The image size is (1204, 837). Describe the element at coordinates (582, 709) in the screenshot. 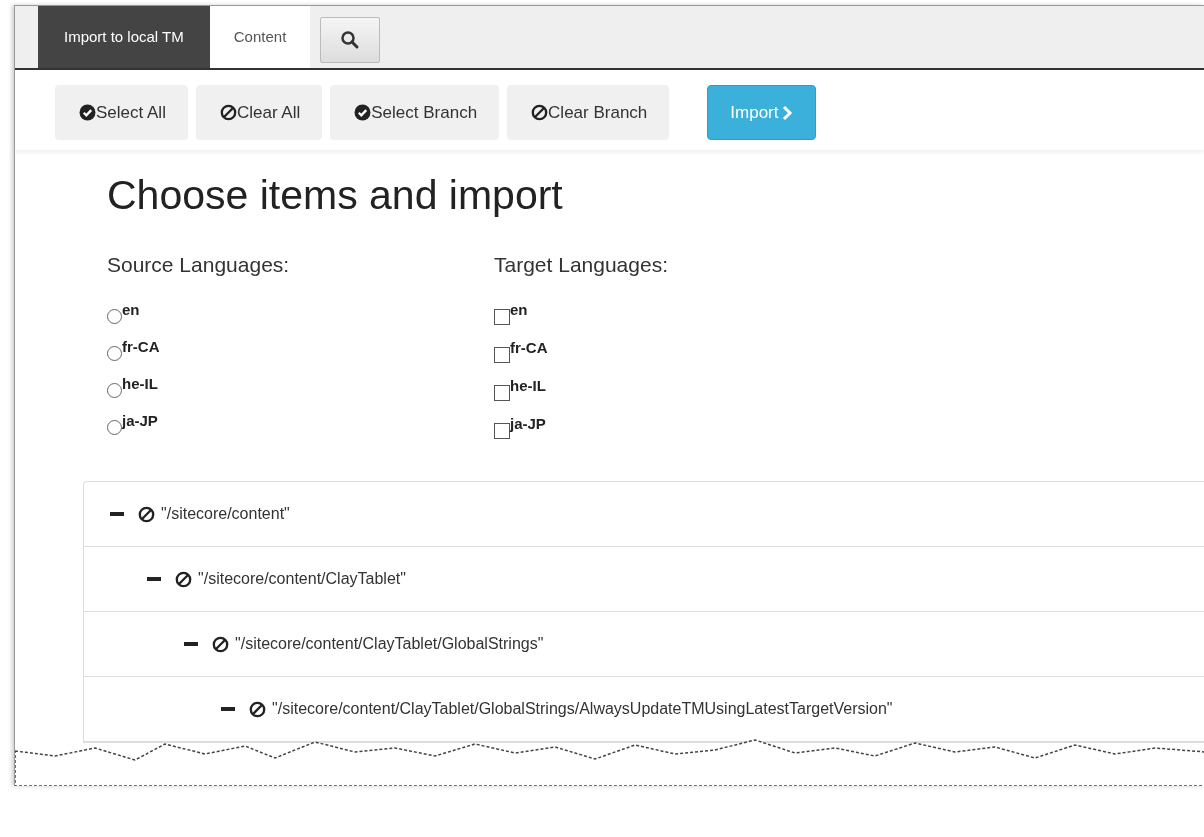

I see `tree-item-label: "/sitecore/content/ClayTablet/GlobalStrings/AlwaysUpdateTMUsingLatestTargetVersion"` at that location.